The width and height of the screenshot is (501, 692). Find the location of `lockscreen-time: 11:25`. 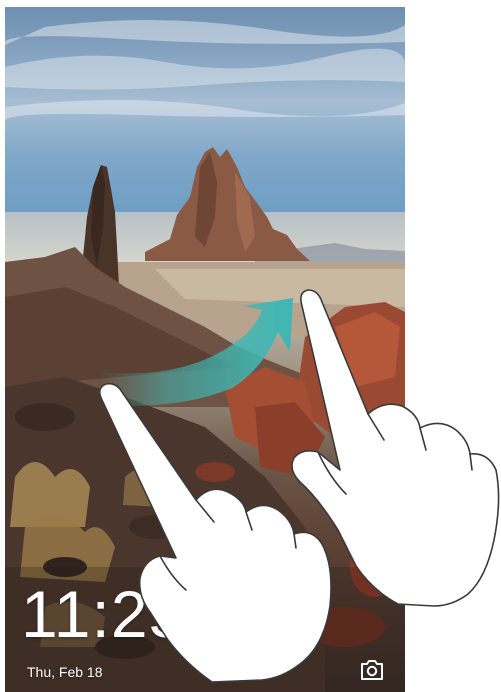

lockscreen-time: 11:25 is located at coordinates (104, 614).